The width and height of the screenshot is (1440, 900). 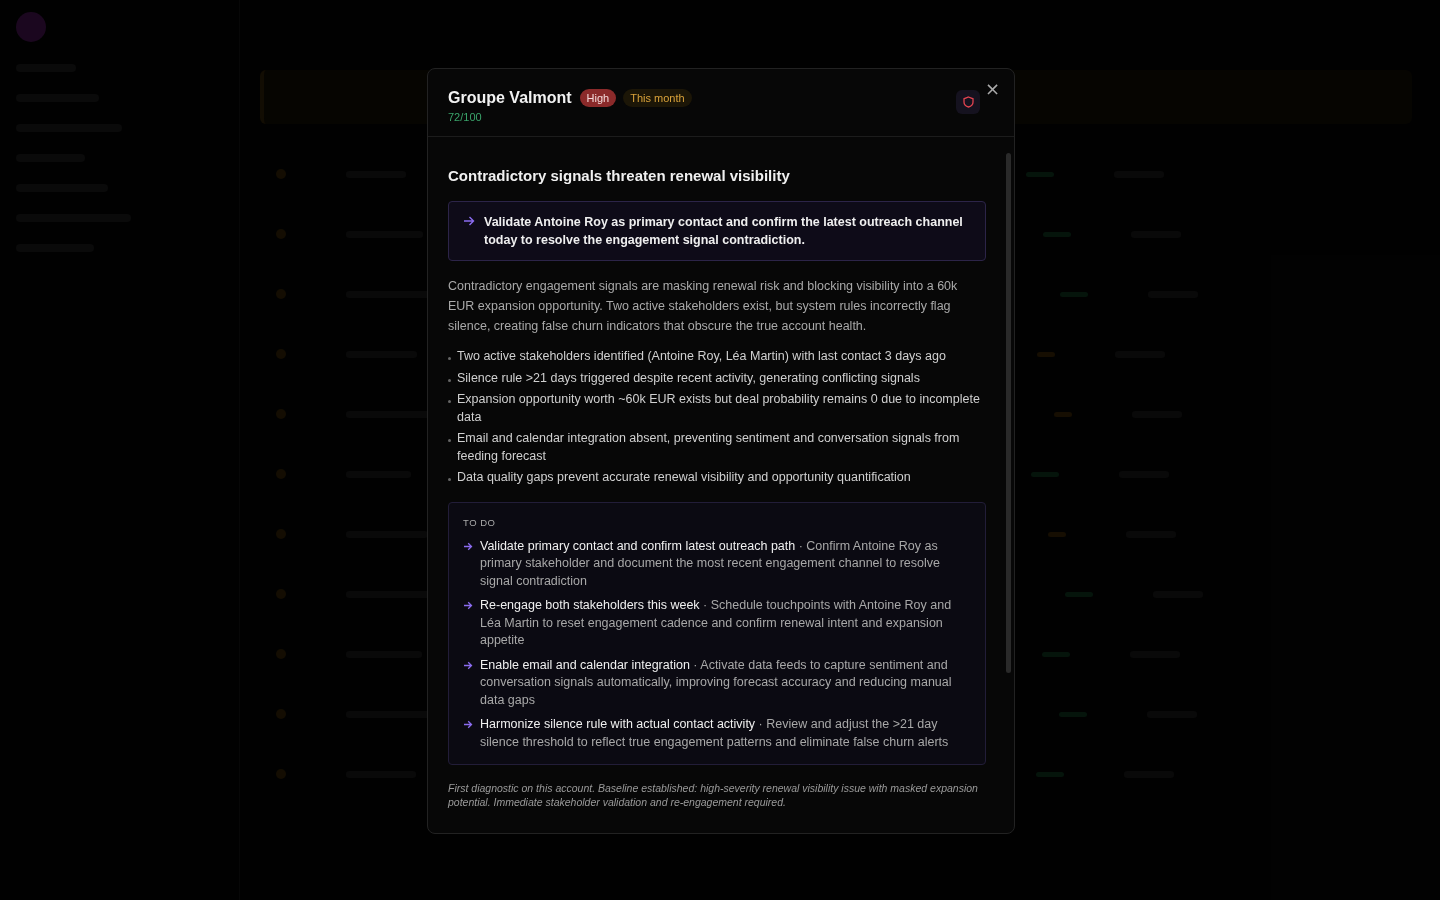 What do you see at coordinates (713, 795) in the screenshot?
I see `note-text: First diagnostic on this account. Baseline established: high-severity renewal visibility issue with masked expansion potential. Immediate stakeholder validation and re-engagement required.` at bounding box center [713, 795].